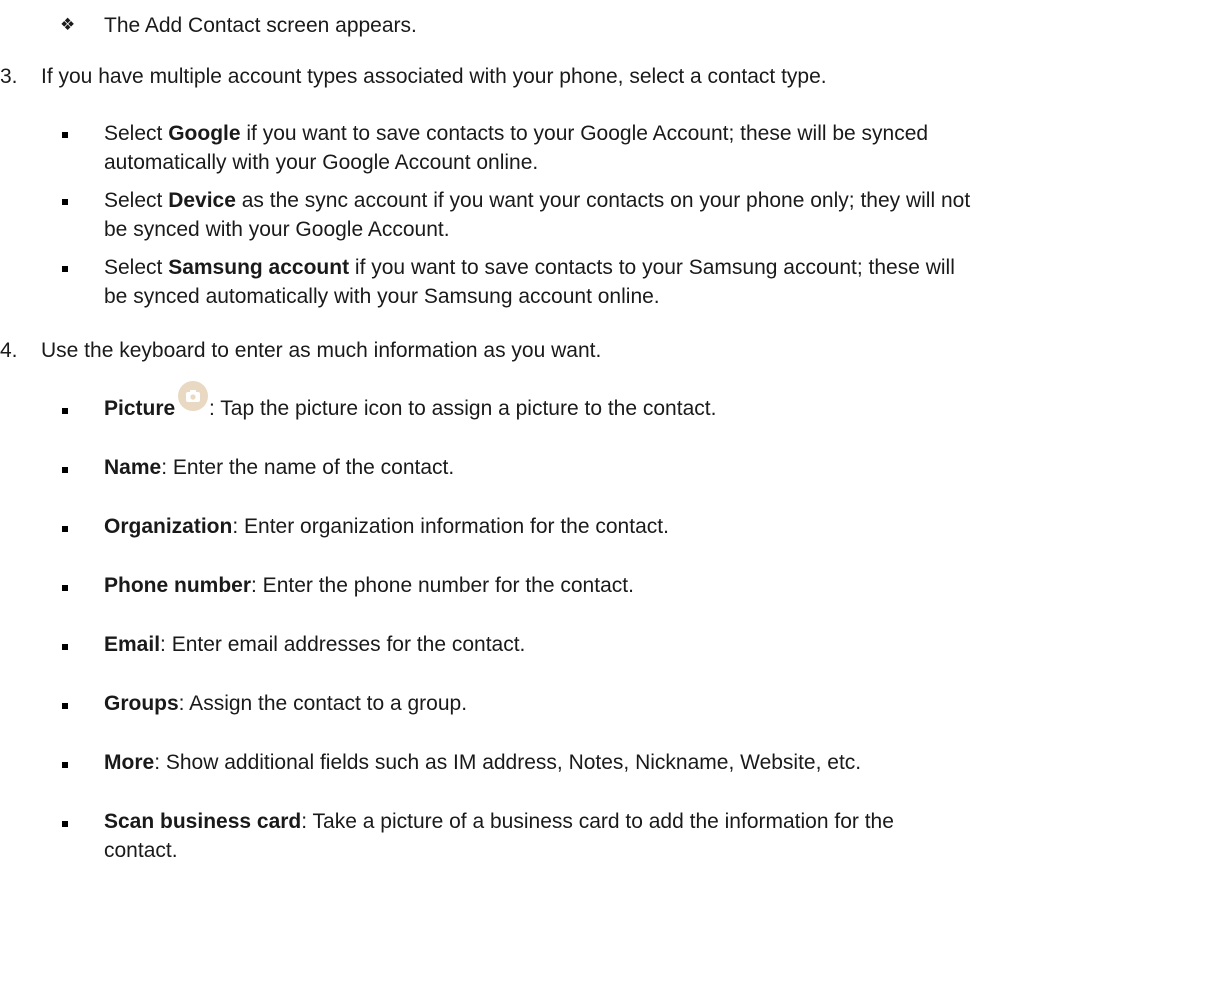 The image size is (1215, 994). Describe the element at coordinates (9, 76) in the screenshot. I see `step-number: 3.` at that location.